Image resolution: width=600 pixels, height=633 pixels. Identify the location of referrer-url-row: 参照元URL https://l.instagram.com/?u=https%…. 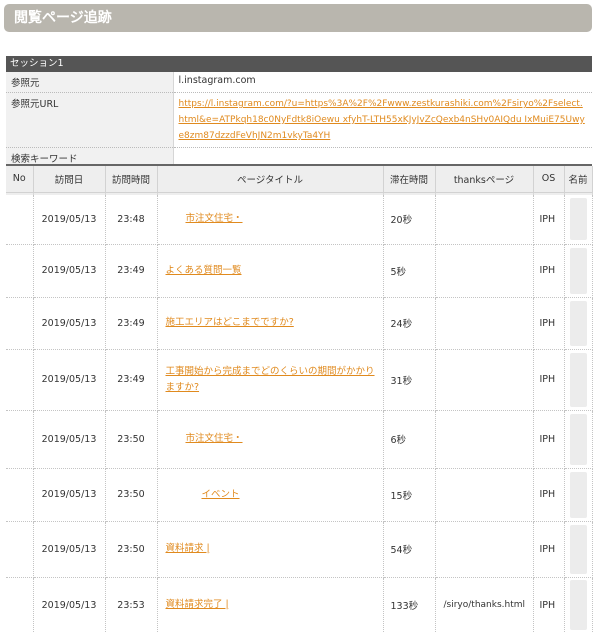
(299, 120).